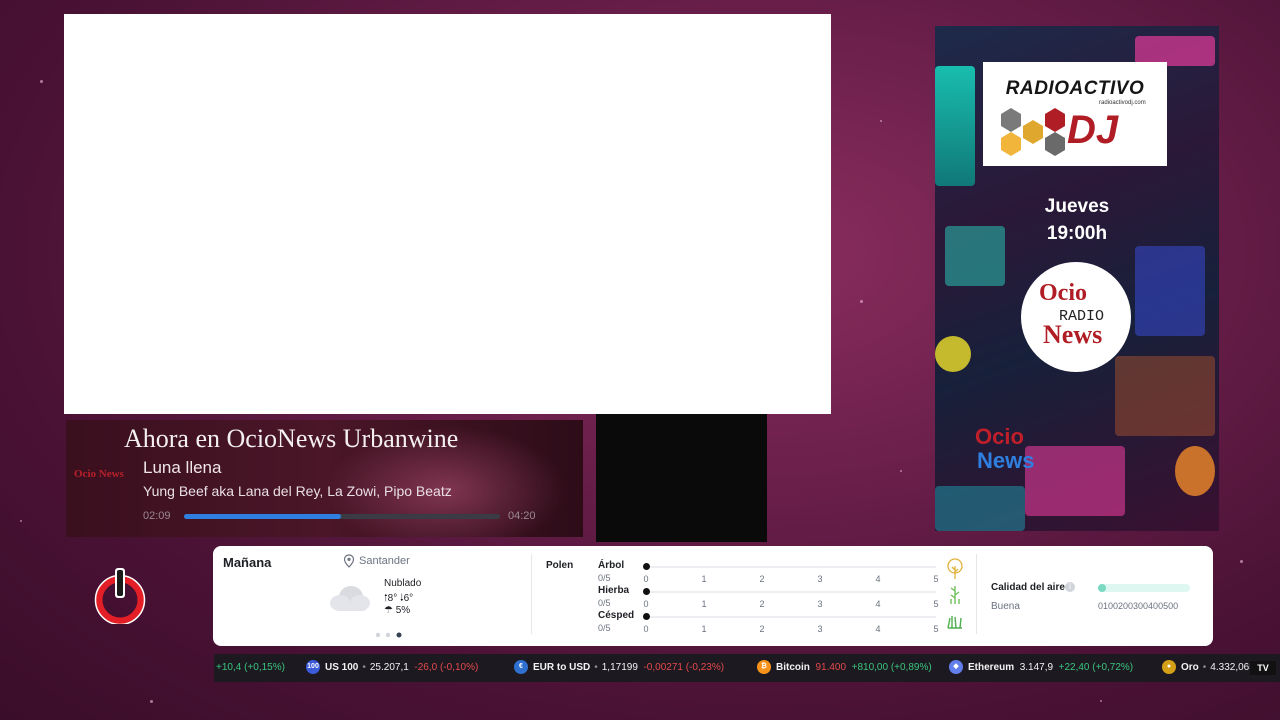  I want to click on pollen-name: Árbol, so click(611, 565).